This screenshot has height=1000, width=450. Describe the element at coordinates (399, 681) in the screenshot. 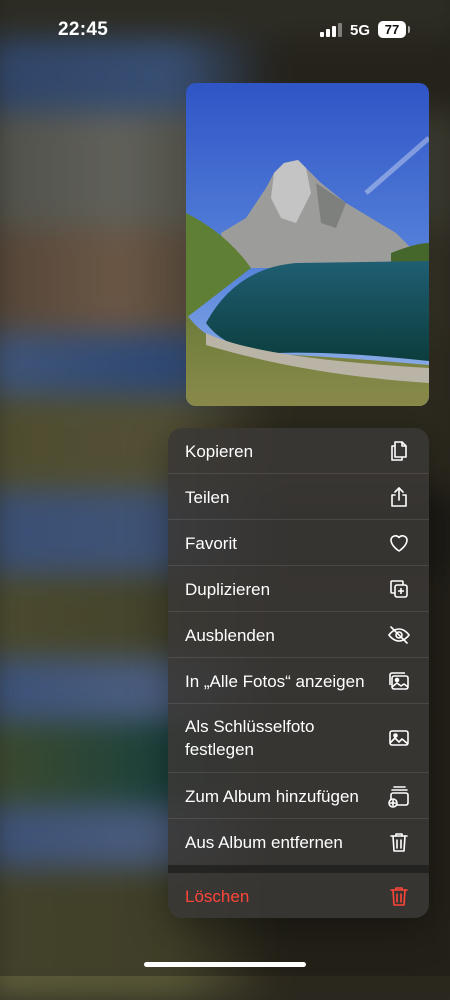

I see `photo-stack-icon` at that location.